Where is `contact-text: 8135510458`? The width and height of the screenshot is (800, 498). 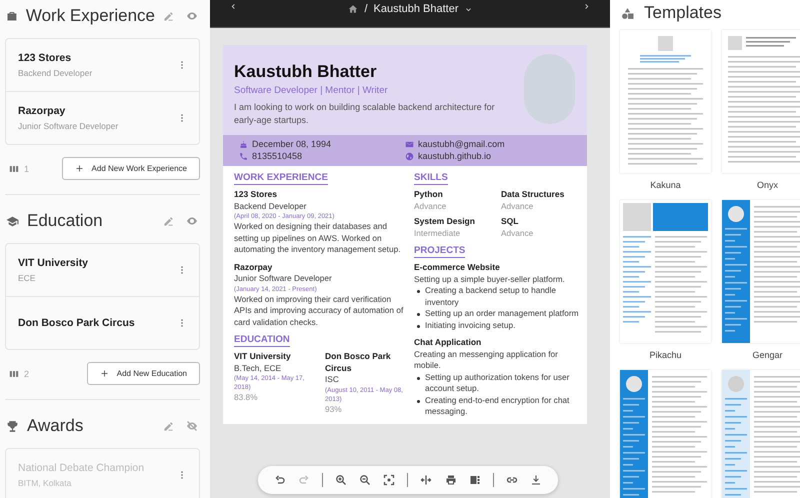 contact-text: 8135510458 is located at coordinates (277, 156).